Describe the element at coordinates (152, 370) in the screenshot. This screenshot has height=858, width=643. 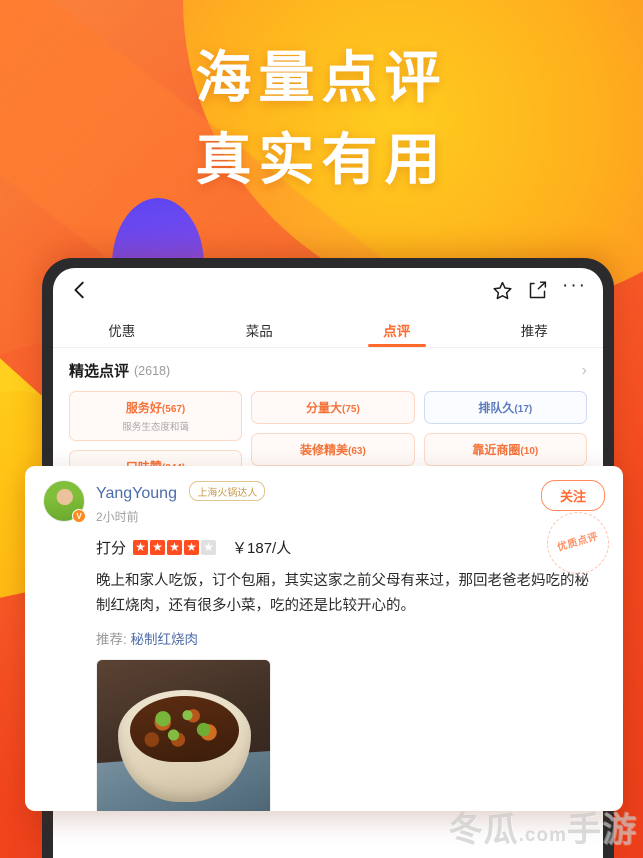
I see `section-count: (2618)` at that location.